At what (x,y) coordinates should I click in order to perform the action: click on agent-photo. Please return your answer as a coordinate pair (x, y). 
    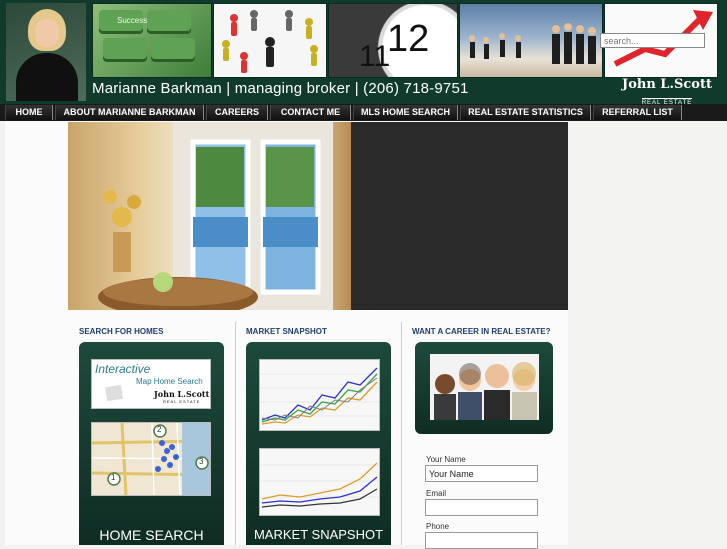
    Looking at the image, I should click on (46, 52).